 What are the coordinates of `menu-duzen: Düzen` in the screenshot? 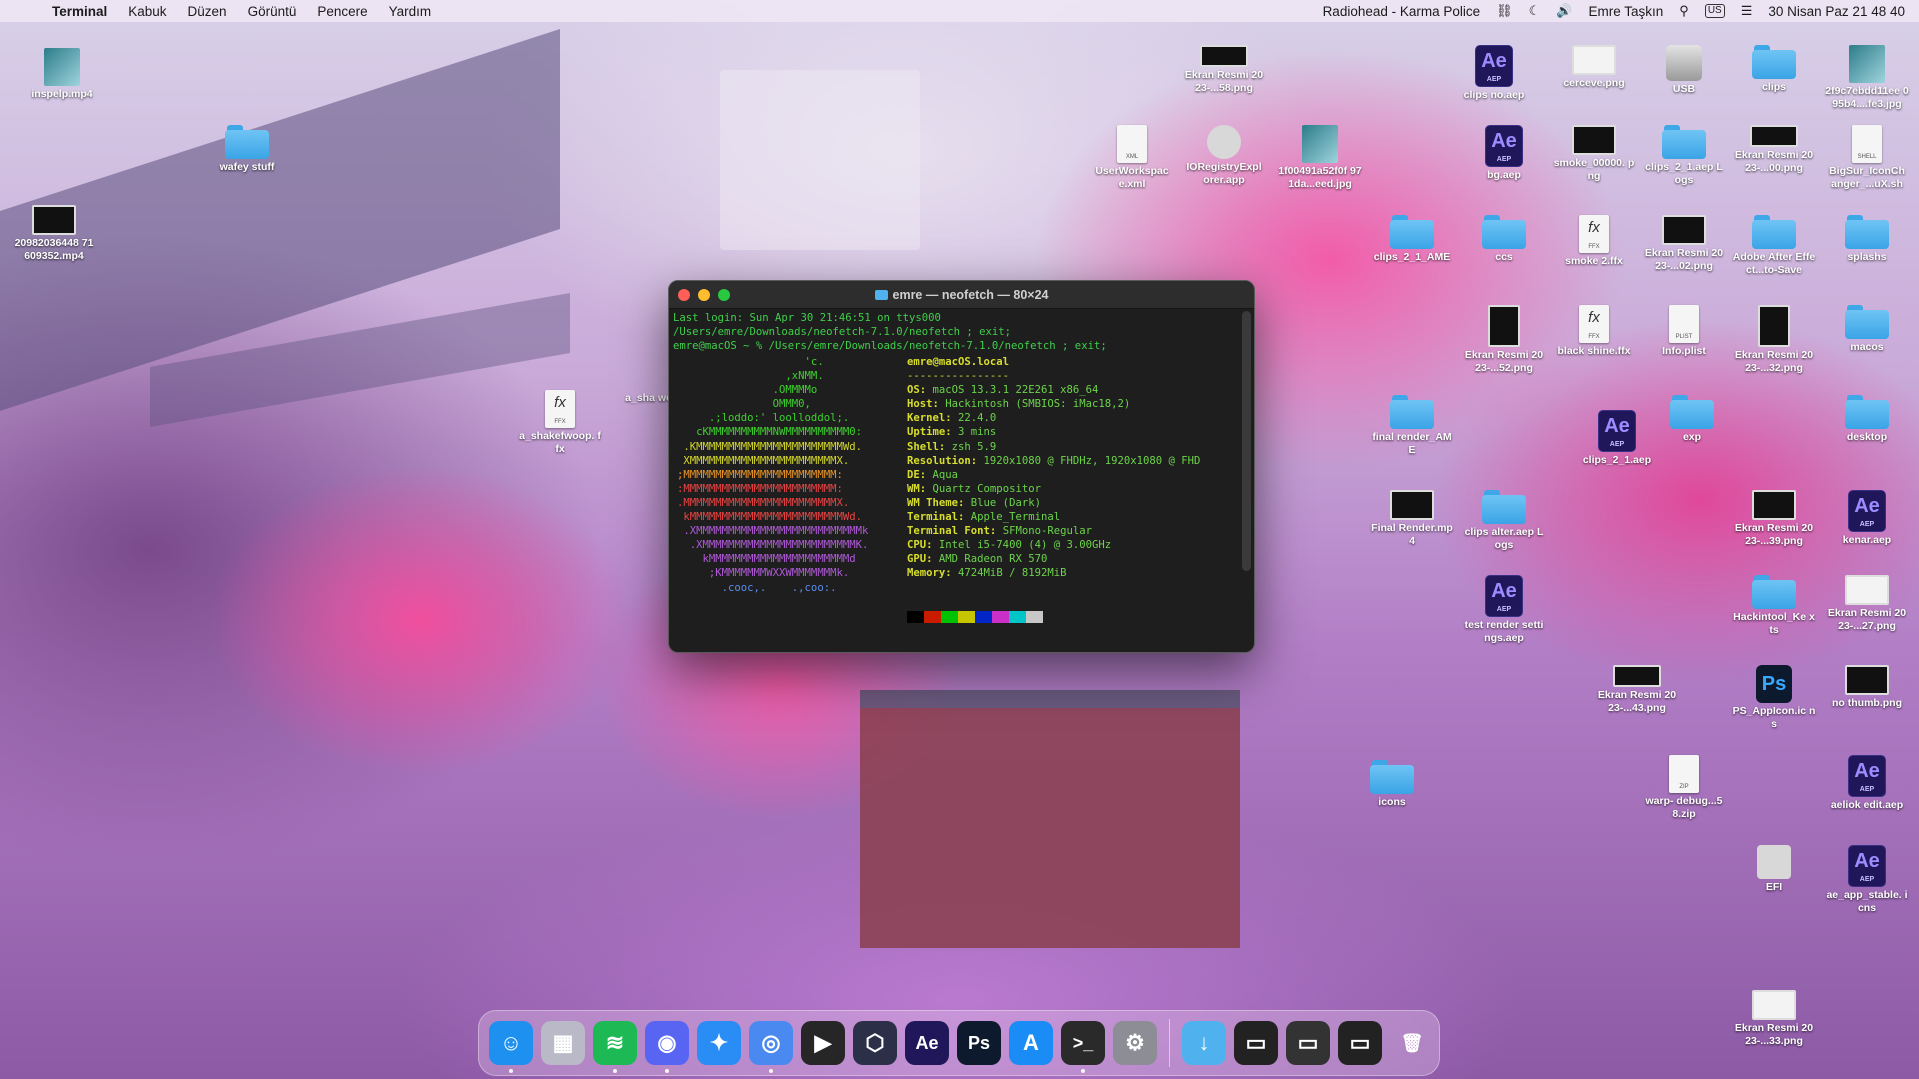 It's located at (207, 11).